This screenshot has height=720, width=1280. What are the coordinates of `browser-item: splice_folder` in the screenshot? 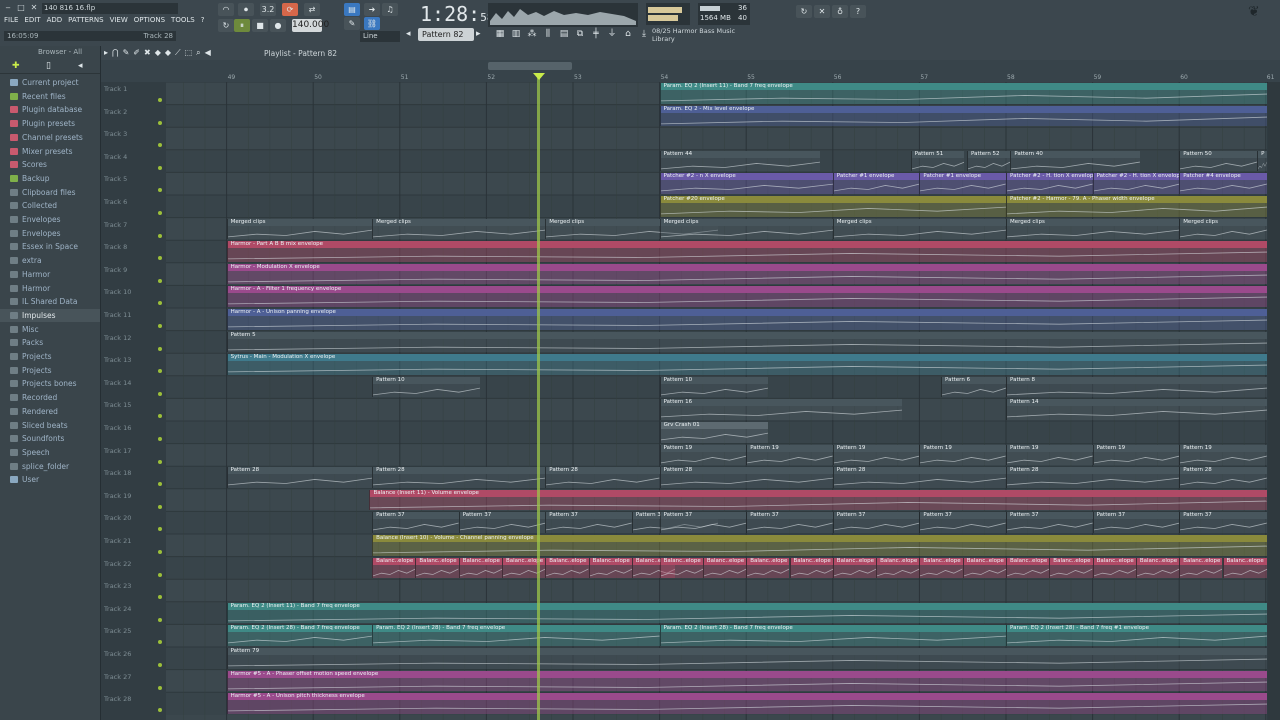 It's located at (50, 466).